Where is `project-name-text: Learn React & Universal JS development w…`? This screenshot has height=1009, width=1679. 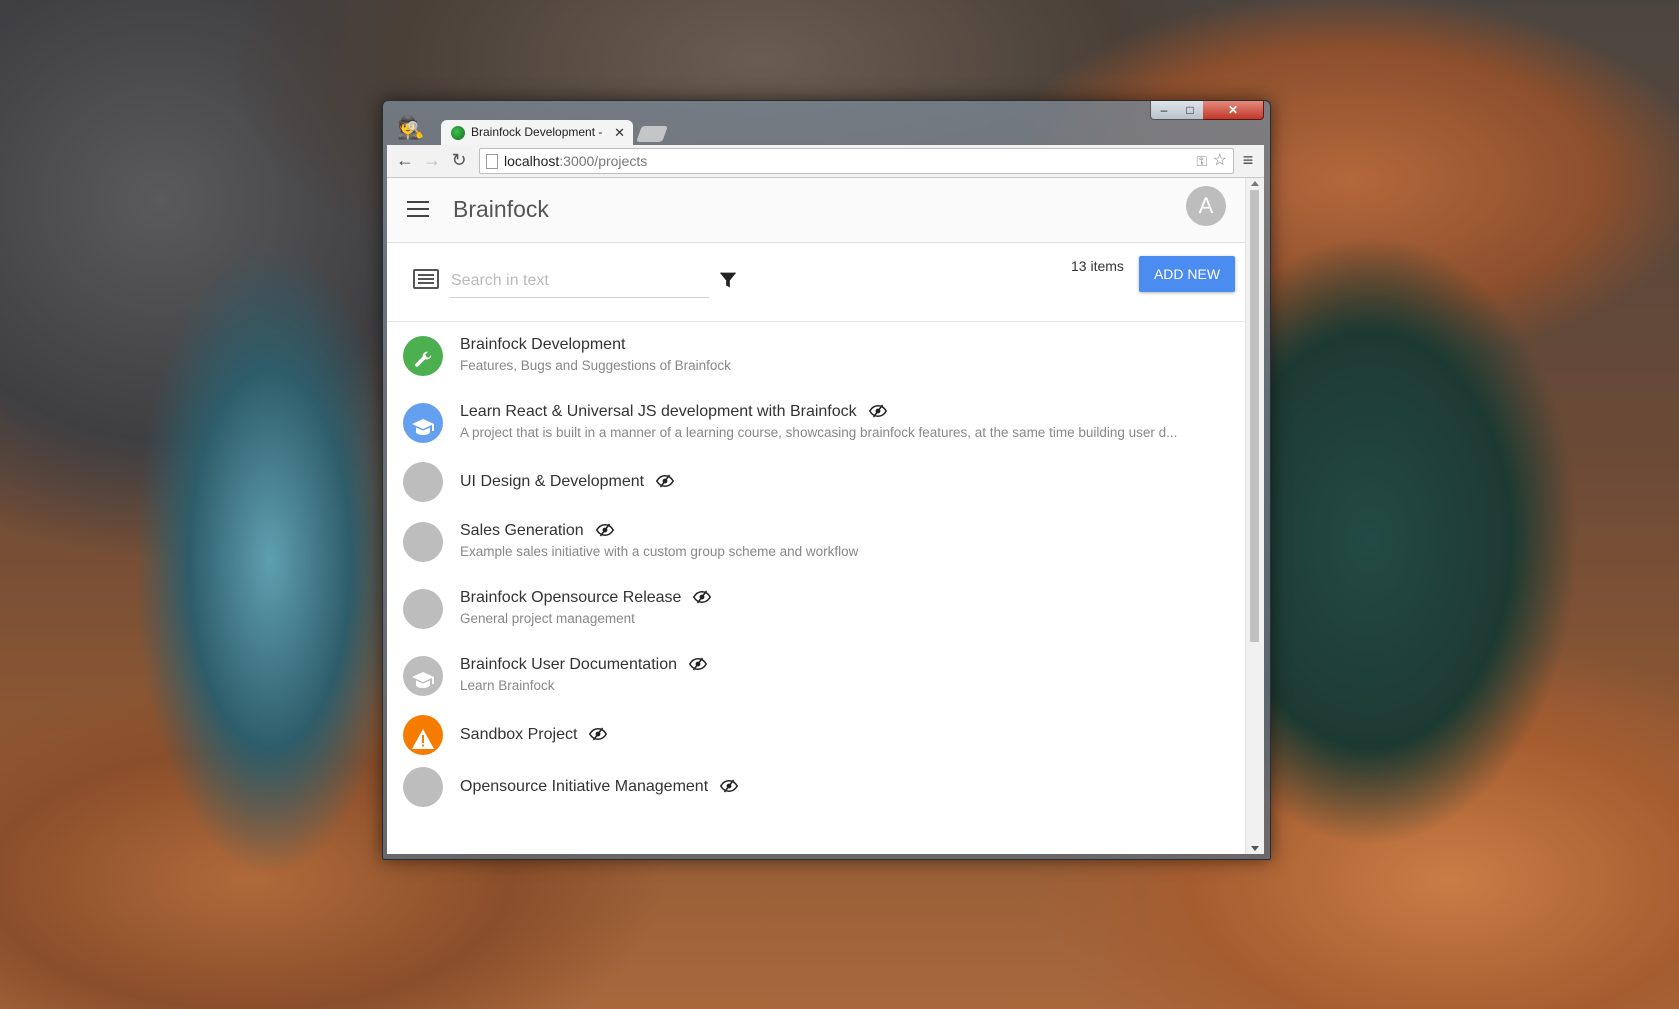 project-name-text: Learn React & Universal JS development w… is located at coordinates (658, 411).